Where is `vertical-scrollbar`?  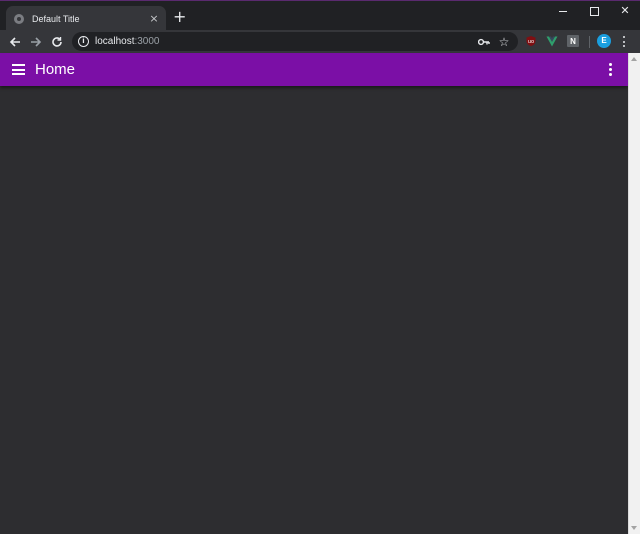
vertical-scrollbar is located at coordinates (634, 293).